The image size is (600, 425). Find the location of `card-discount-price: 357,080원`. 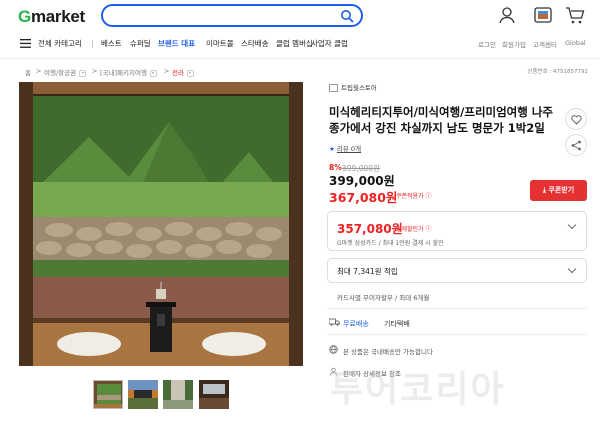

card-discount-price: 357,080원 is located at coordinates (370, 229).